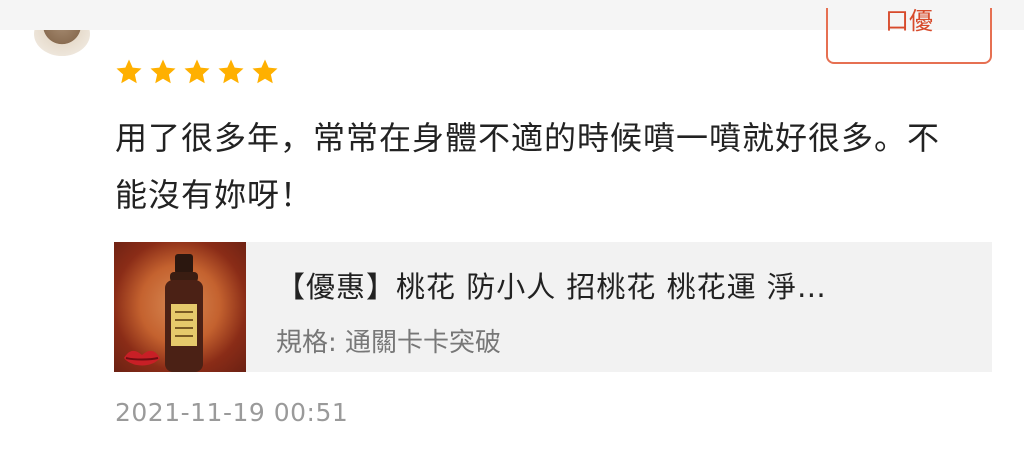  What do you see at coordinates (65, 15) in the screenshot?
I see `avatar-crop-mask` at bounding box center [65, 15].